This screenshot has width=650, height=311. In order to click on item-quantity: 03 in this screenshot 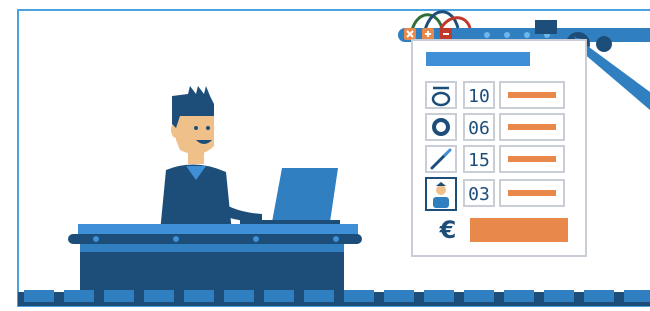, I will do `click(479, 194)`.